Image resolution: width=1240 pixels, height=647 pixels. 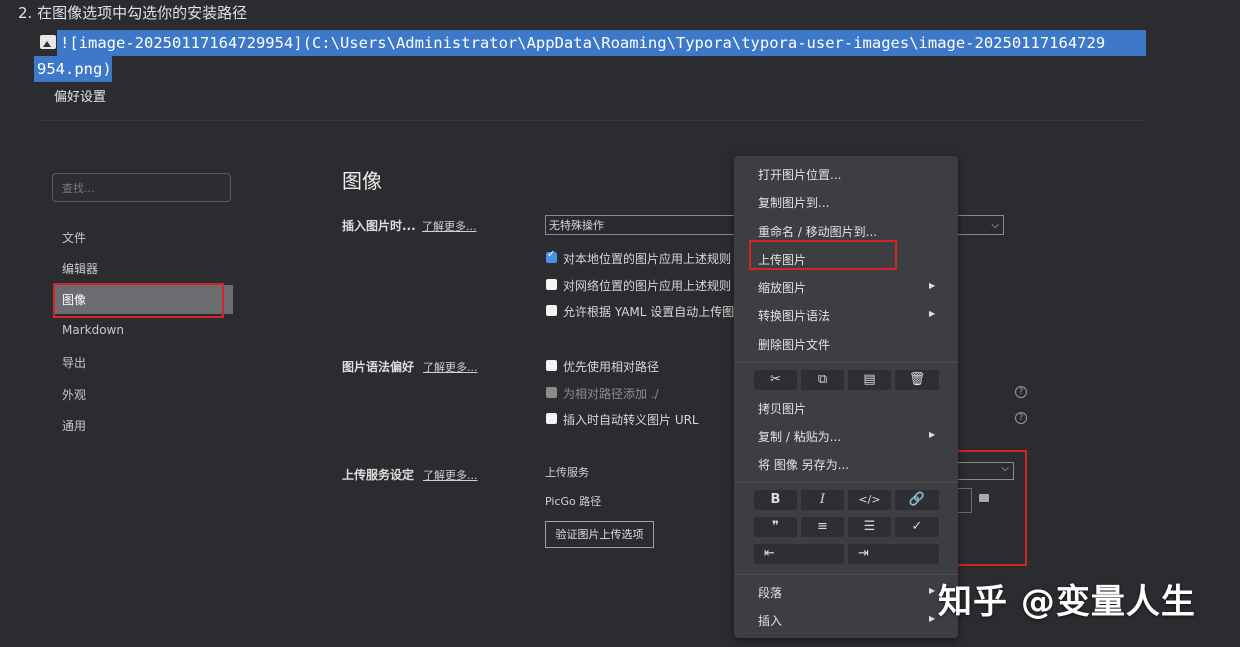 What do you see at coordinates (590, 120) in the screenshot?
I see `header-divider` at bounding box center [590, 120].